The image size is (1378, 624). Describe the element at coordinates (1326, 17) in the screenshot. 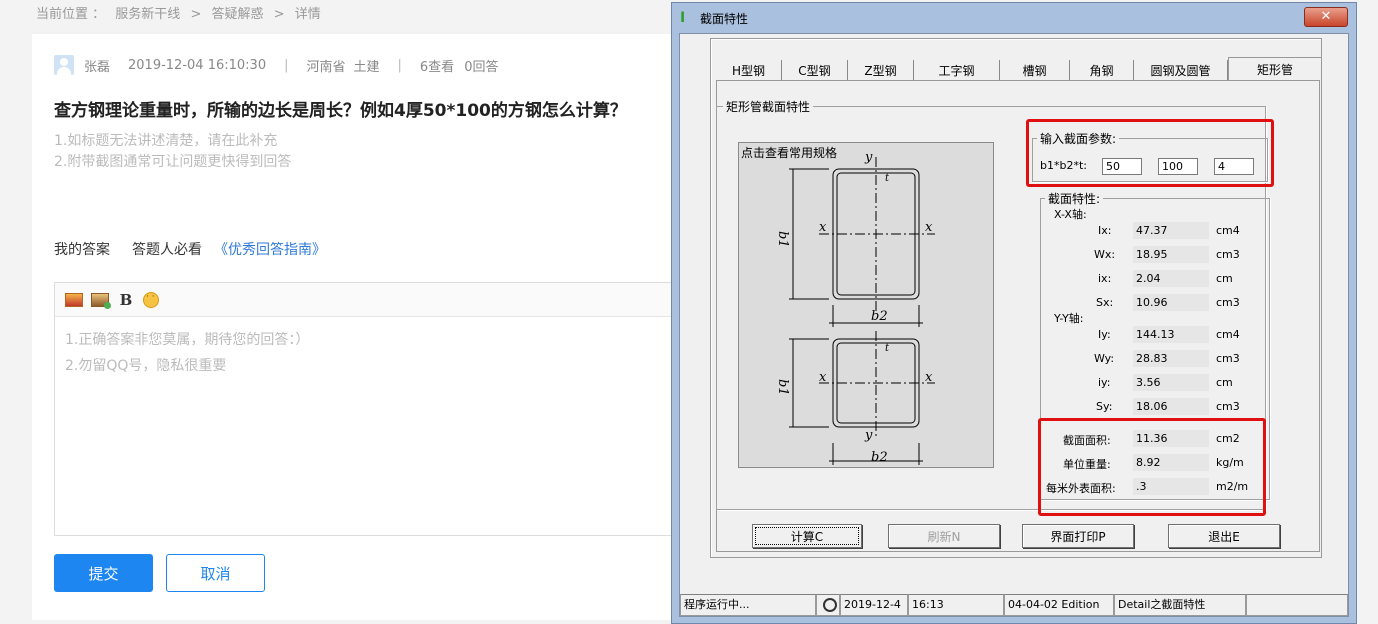

I see `close-button: ✕` at that location.